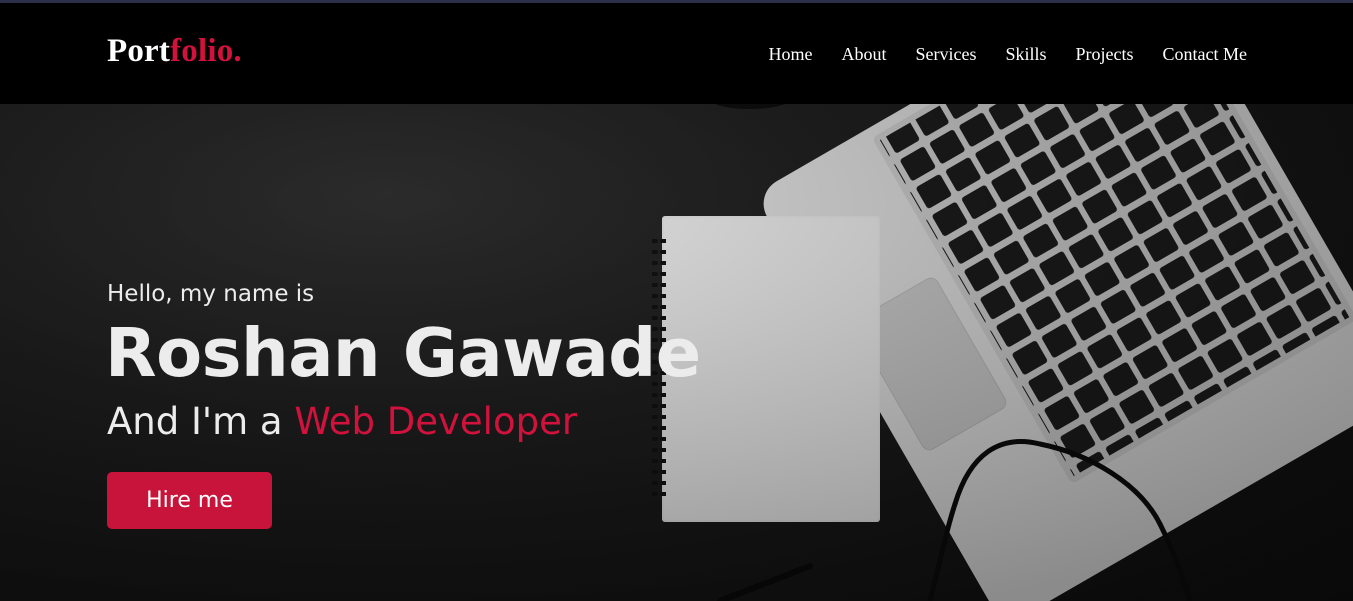  I want to click on nav-link-contact: Contact Me, so click(1205, 54).